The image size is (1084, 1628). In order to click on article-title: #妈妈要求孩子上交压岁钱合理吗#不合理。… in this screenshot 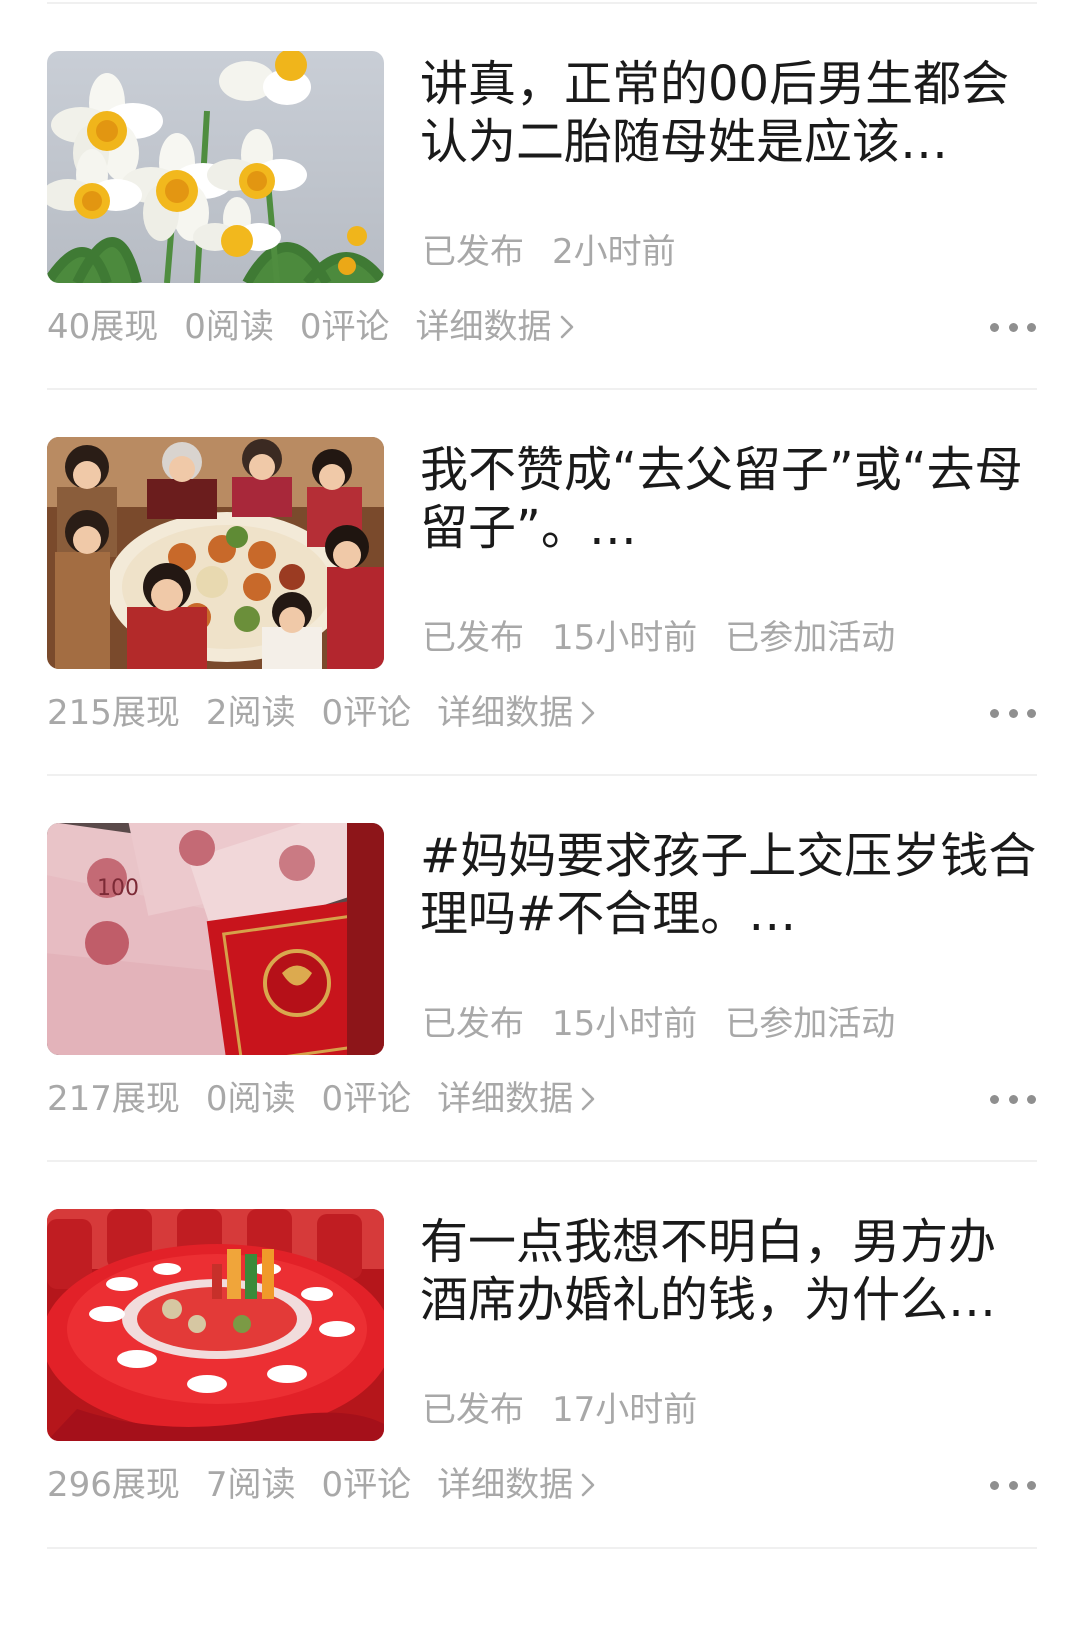, I will do `click(731, 885)`.